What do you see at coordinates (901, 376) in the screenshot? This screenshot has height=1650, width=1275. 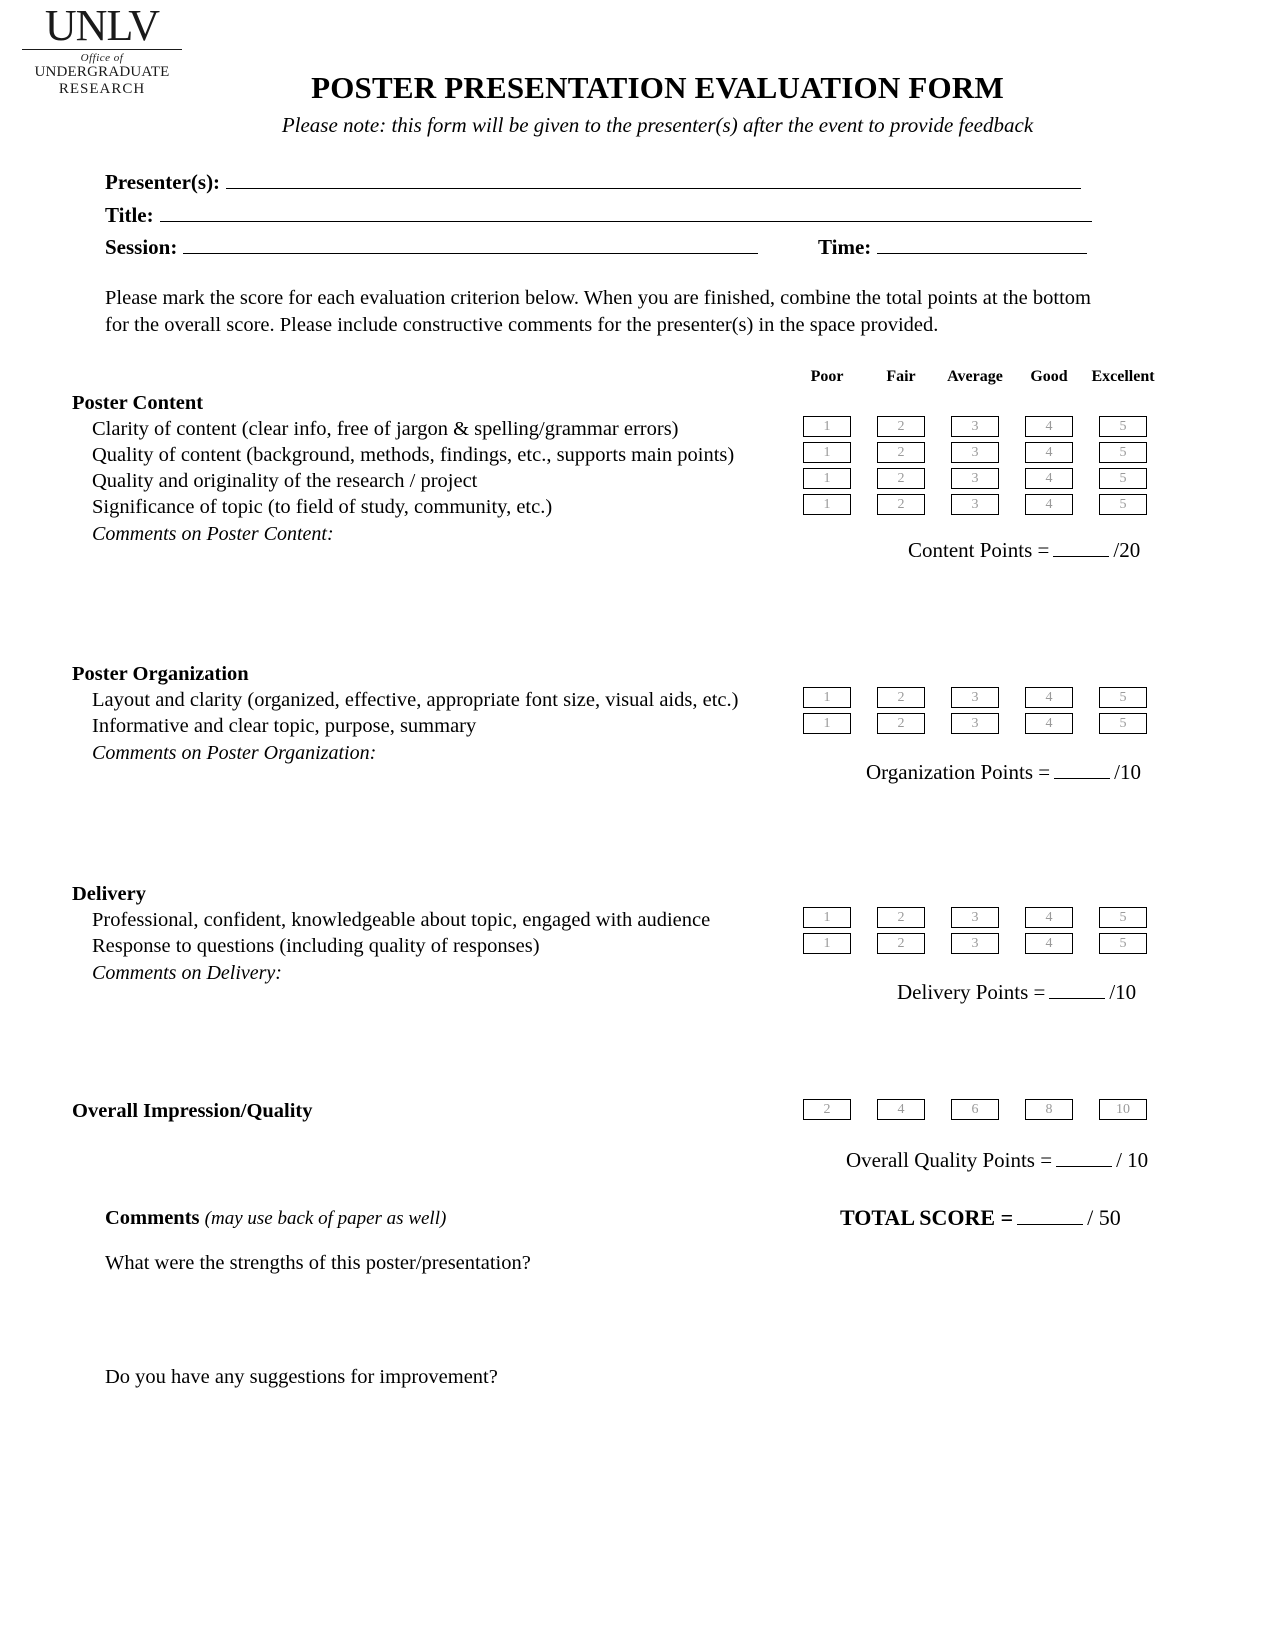 I see `scale-header-fair: Fair` at bounding box center [901, 376].